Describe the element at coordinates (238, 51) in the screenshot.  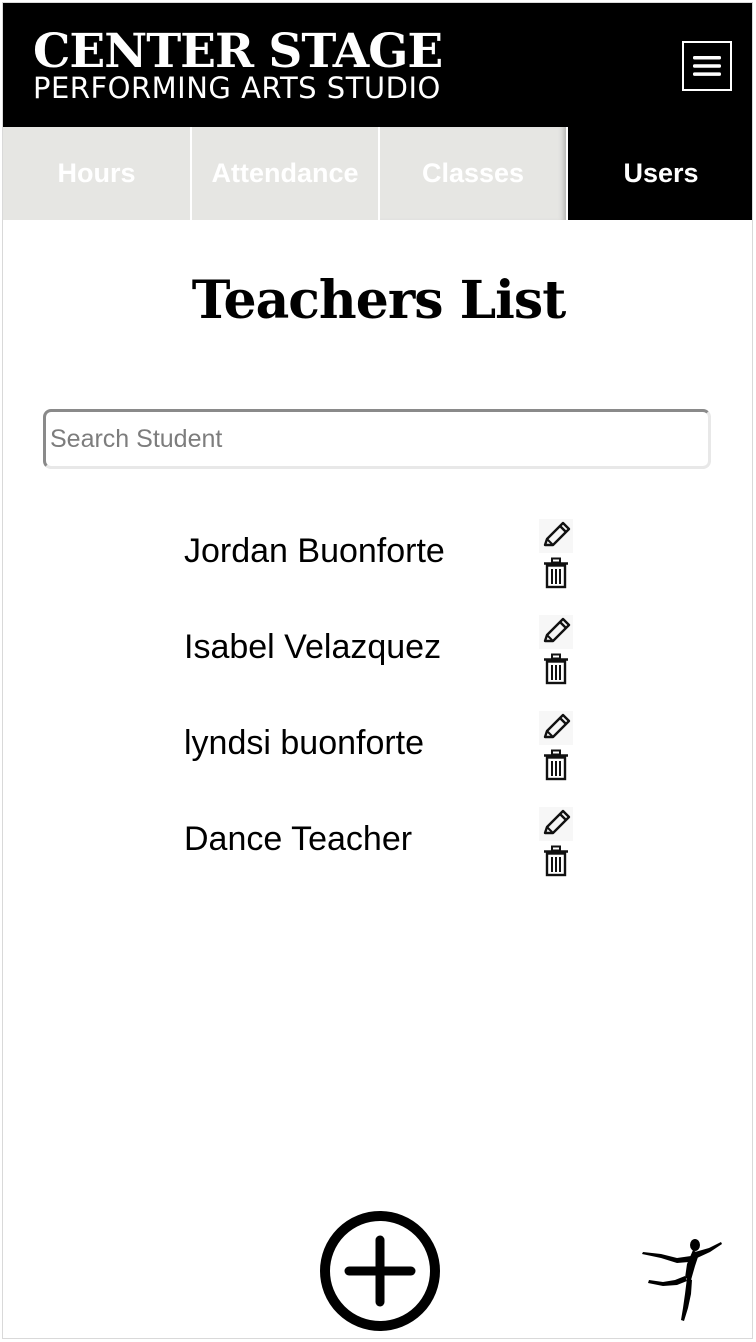
I see `brand-title: CENTER STAGE` at that location.